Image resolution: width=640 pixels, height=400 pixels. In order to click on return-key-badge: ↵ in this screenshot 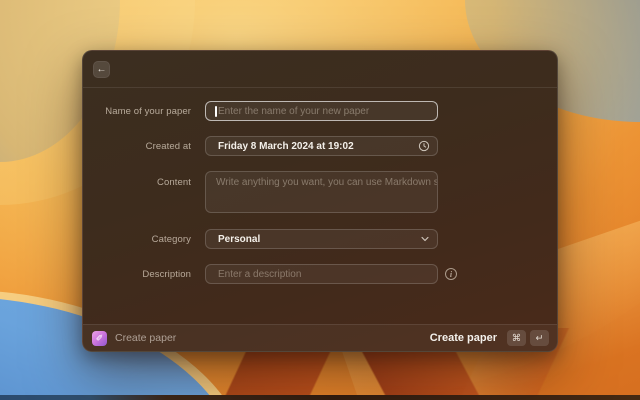, I will do `click(539, 338)`.